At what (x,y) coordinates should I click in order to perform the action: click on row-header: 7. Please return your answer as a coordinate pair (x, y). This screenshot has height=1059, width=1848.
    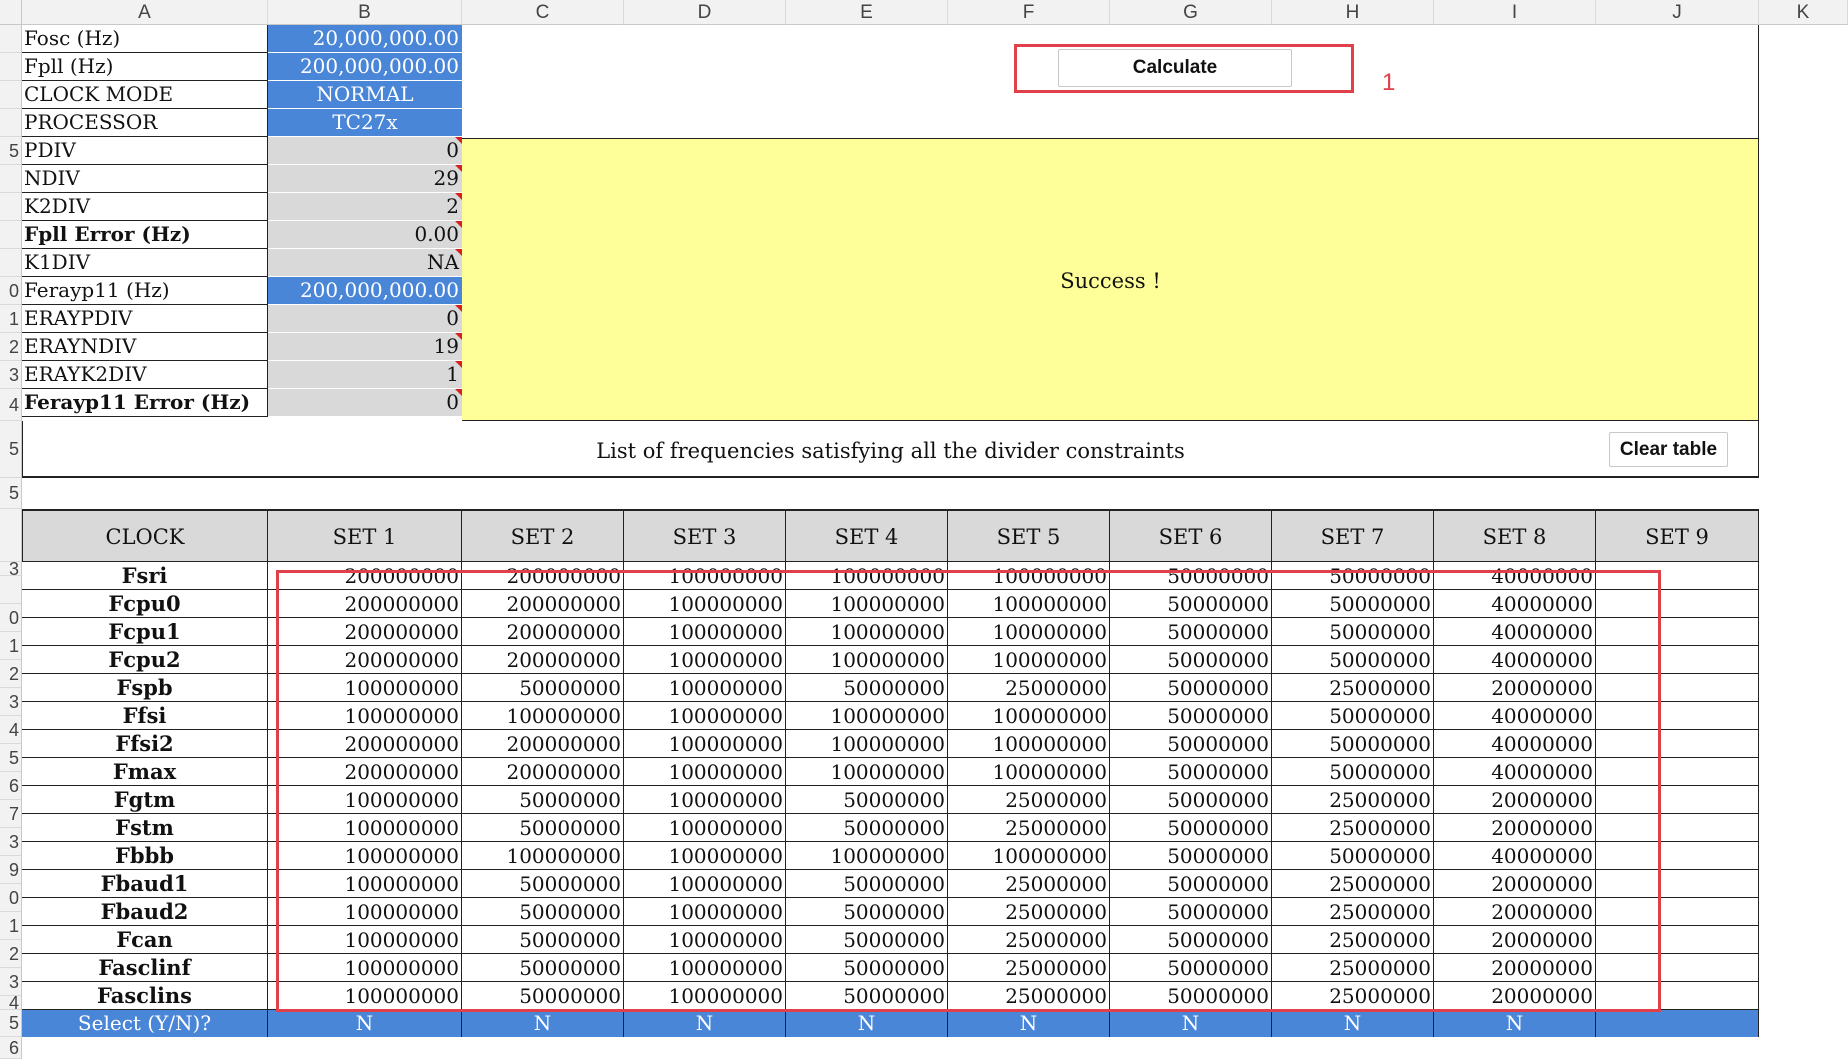
    Looking at the image, I should click on (11, 814).